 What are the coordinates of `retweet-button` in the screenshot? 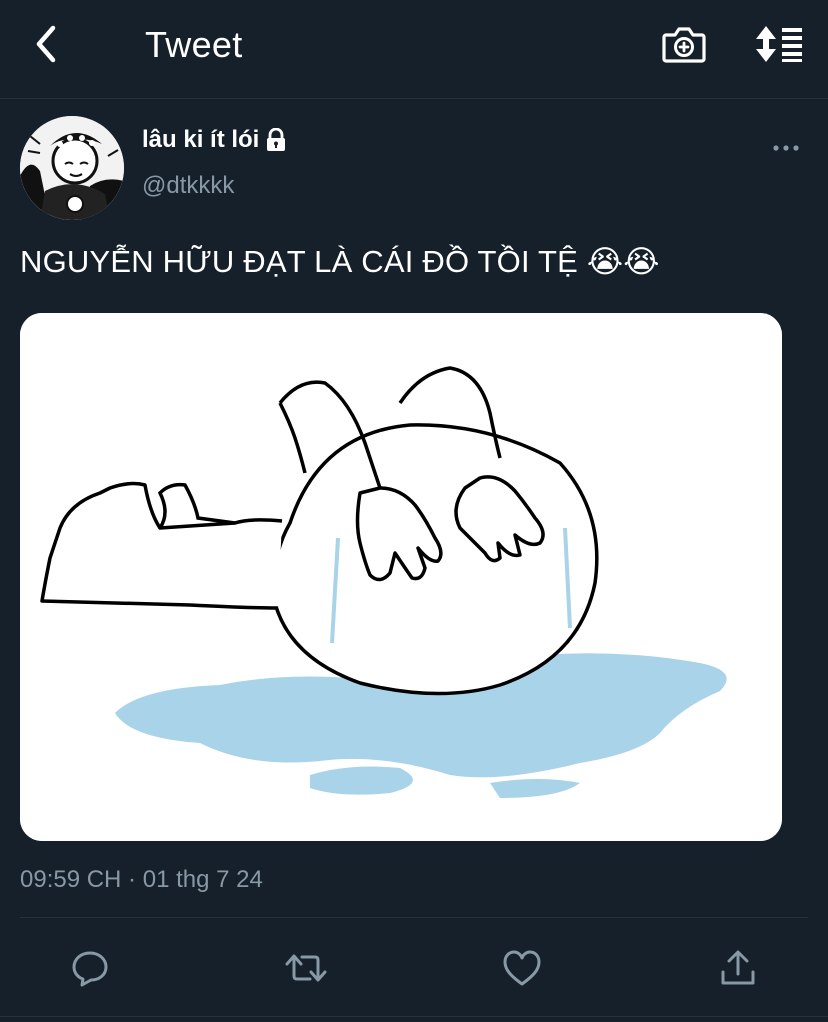 It's located at (306, 968).